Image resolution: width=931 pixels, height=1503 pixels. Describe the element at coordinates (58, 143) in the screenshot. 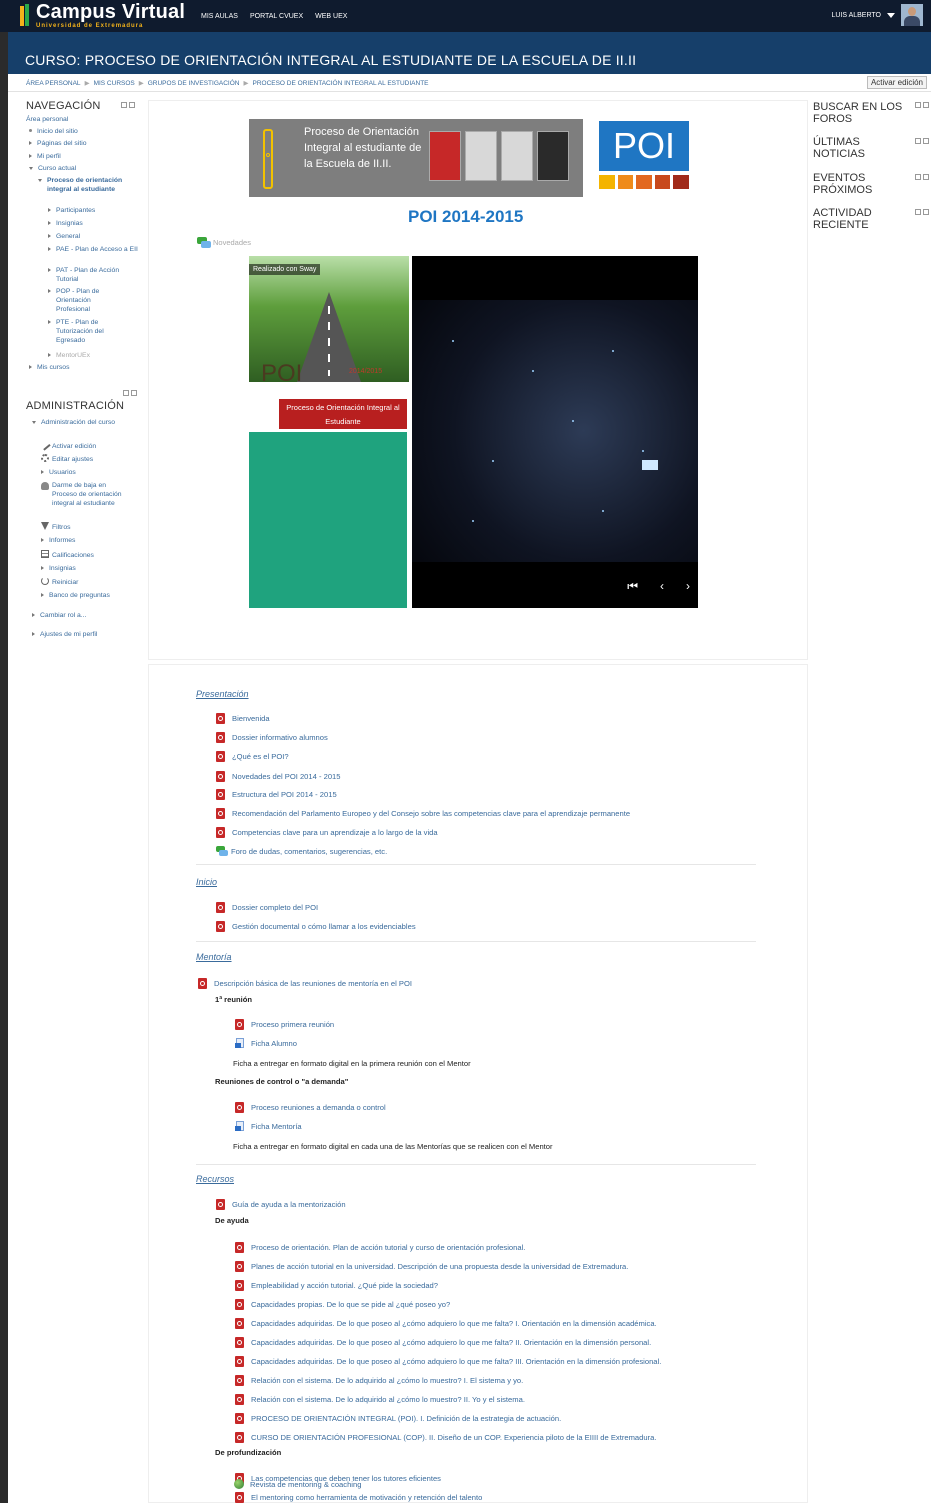

I see `nav-paginas-sitio: Páginas del sitio` at that location.